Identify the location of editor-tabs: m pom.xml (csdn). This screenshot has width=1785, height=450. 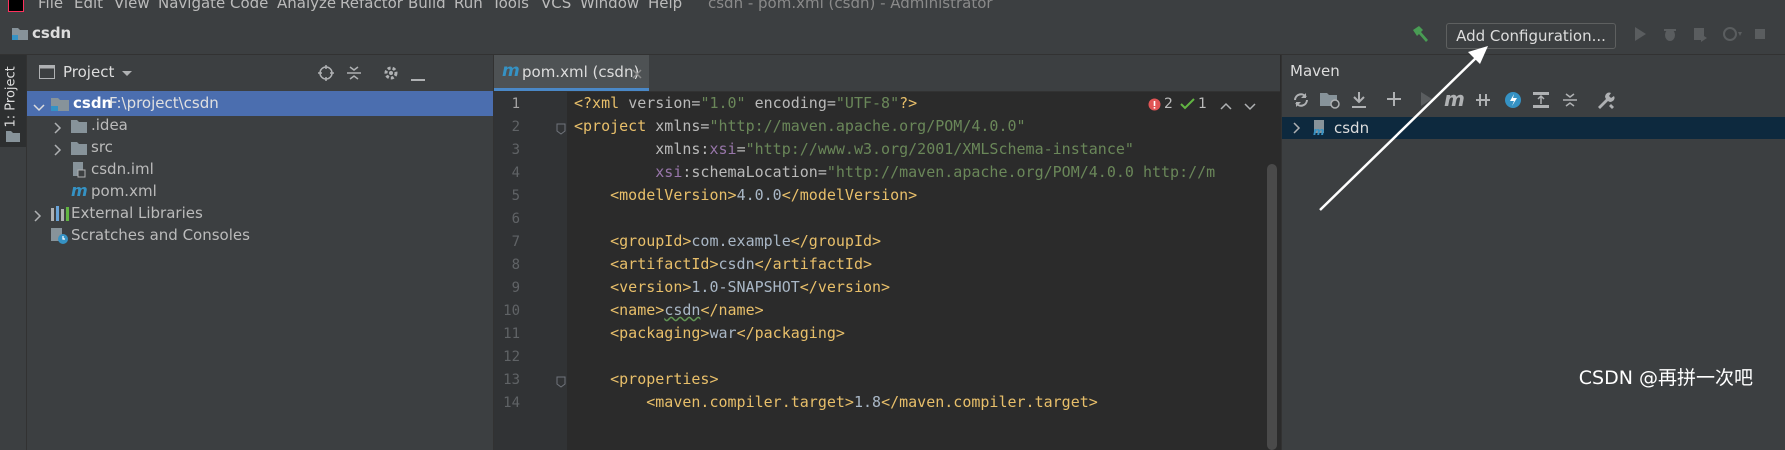
(887, 73).